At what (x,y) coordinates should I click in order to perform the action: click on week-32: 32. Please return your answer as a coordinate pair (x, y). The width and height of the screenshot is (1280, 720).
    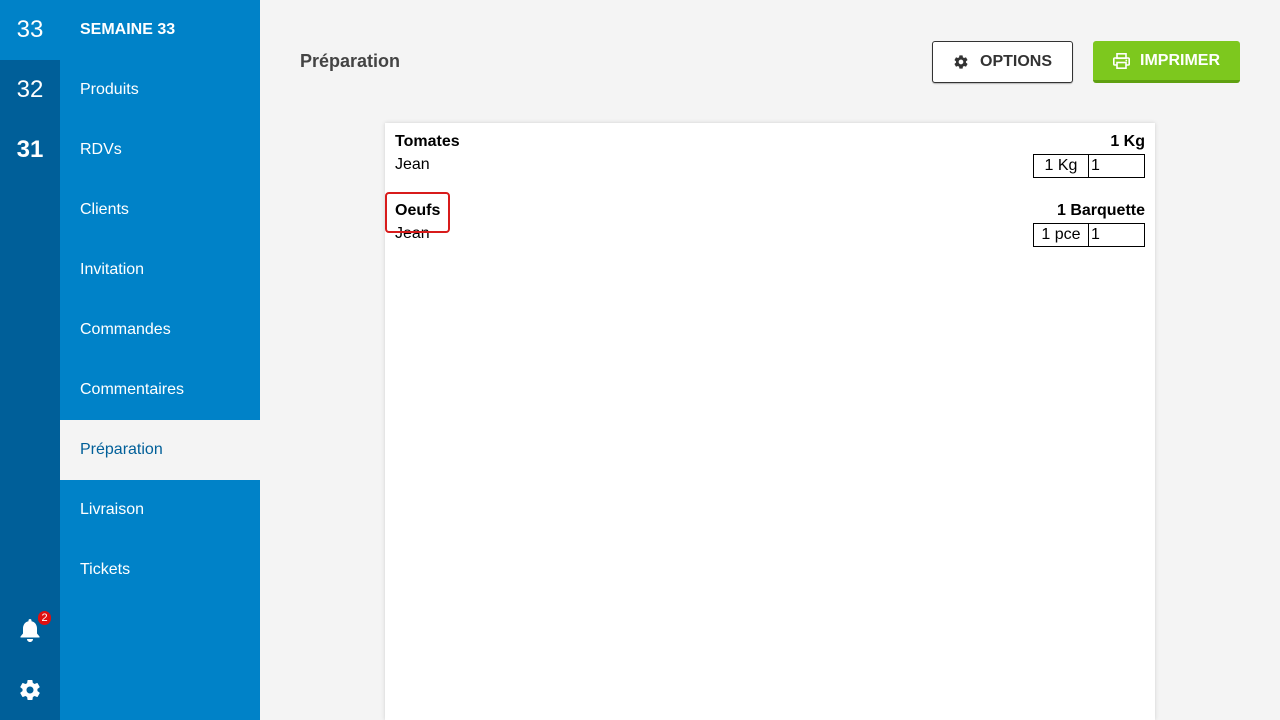
    Looking at the image, I should click on (30, 90).